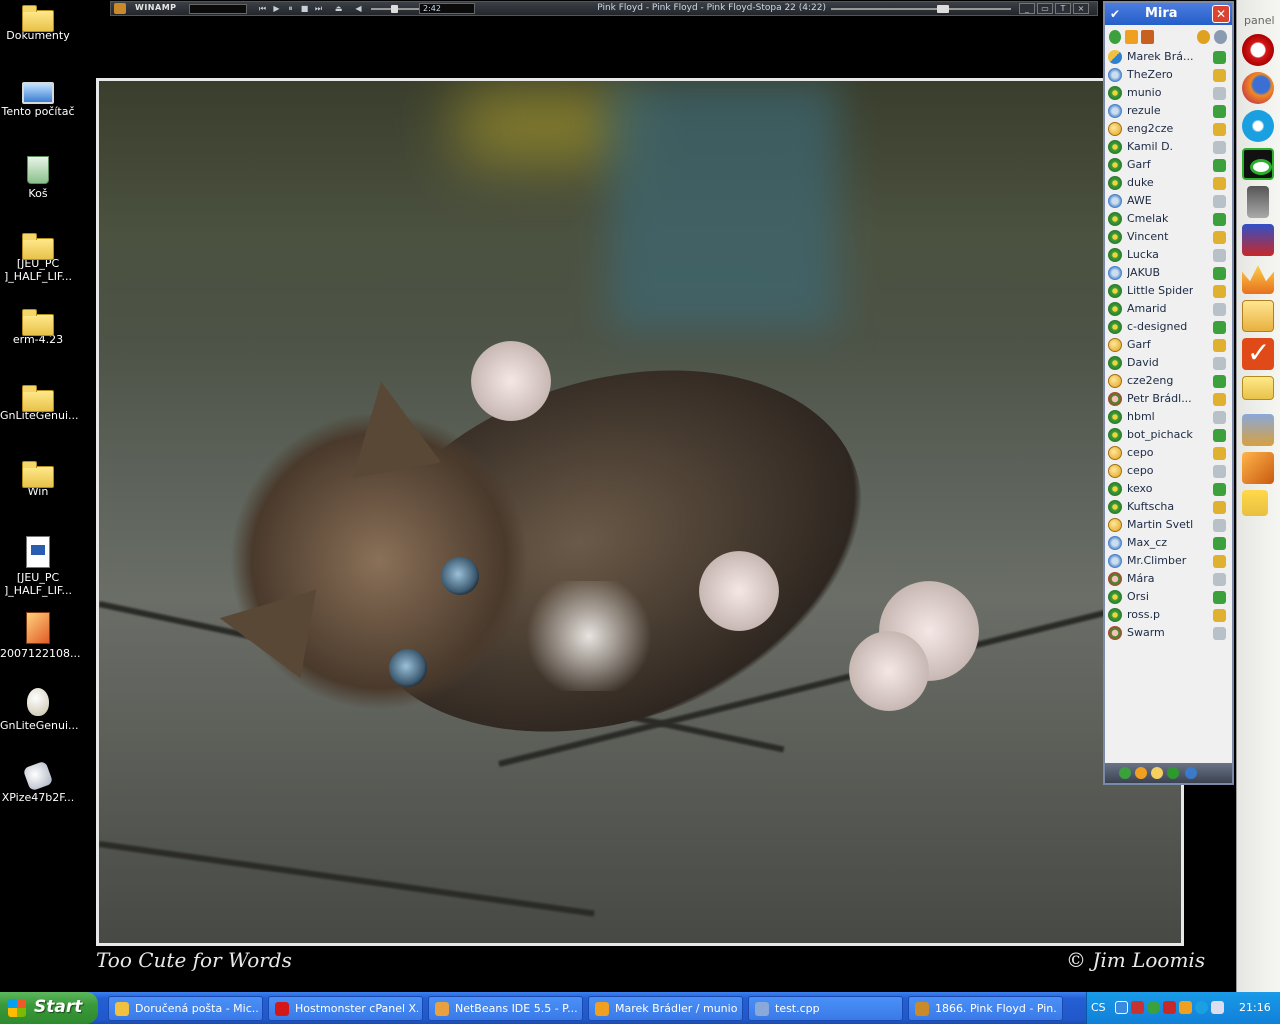 The image size is (1280, 1024). Describe the element at coordinates (1258, 50) in the screenshot. I see `opera-icon` at that location.